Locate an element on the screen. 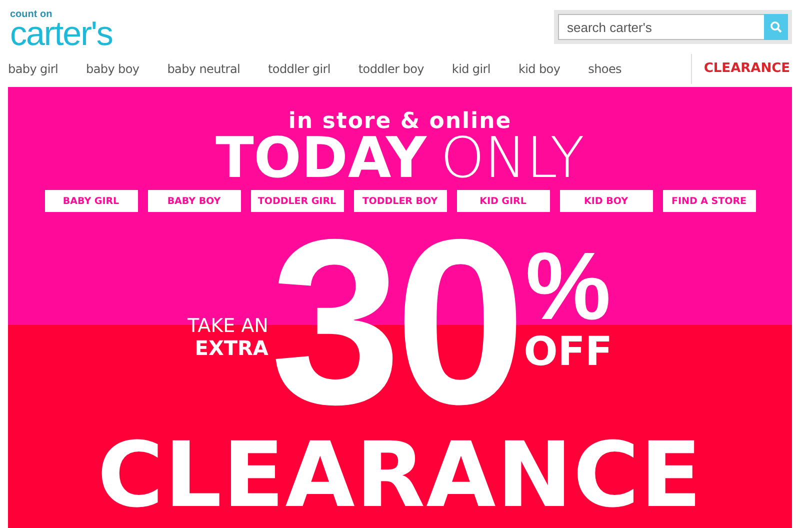 Image resolution: width=800 pixels, height=528 pixels. category-button: TODDLER BOY is located at coordinates (400, 201).